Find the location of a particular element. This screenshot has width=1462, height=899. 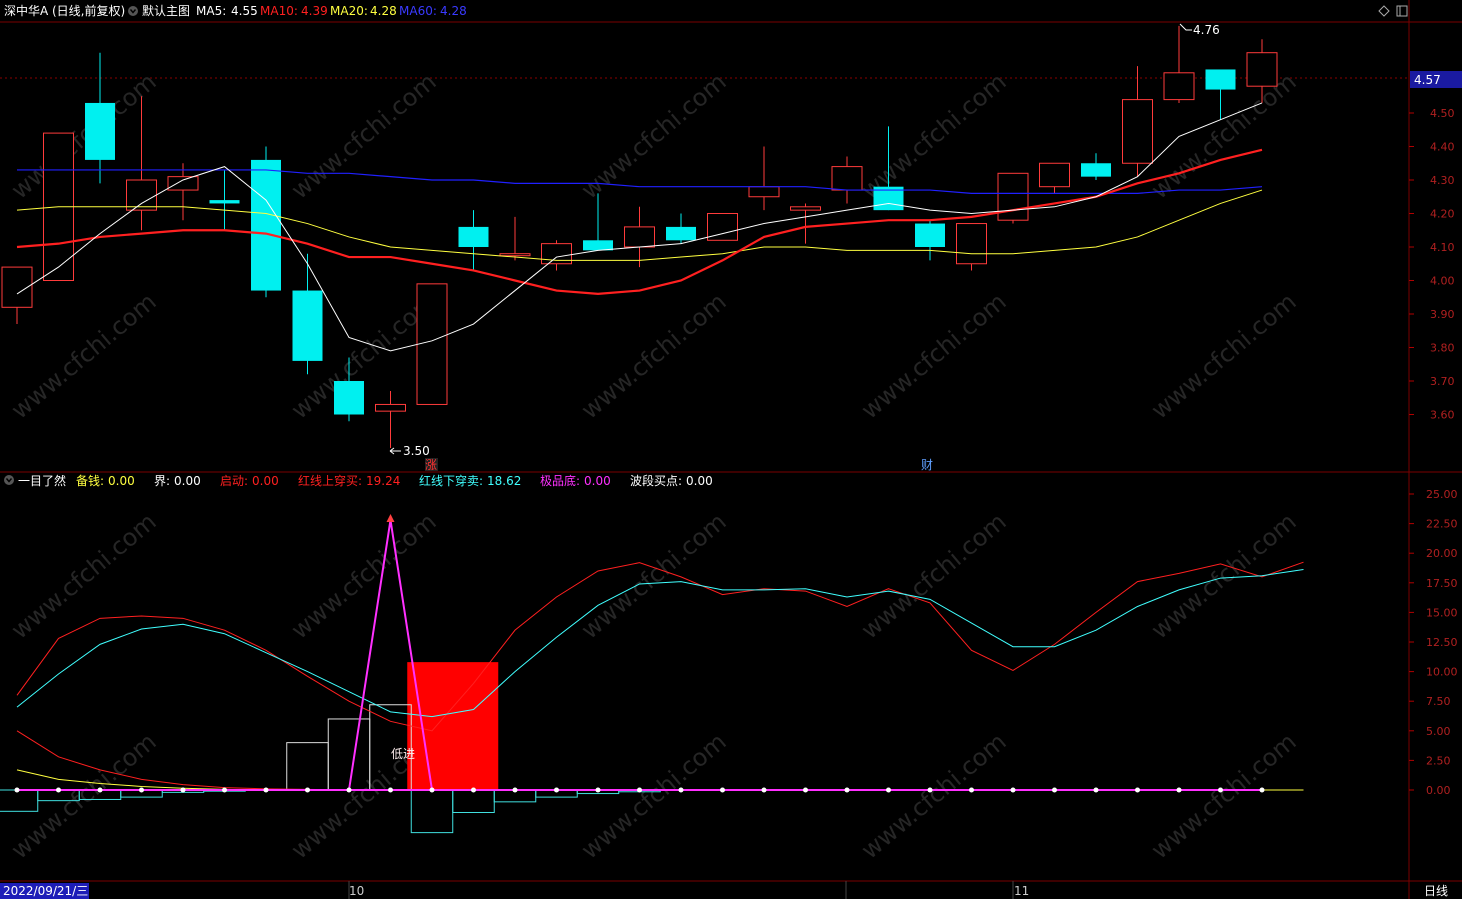

template-dropdown: 默认主图 is located at coordinates (159, 10).